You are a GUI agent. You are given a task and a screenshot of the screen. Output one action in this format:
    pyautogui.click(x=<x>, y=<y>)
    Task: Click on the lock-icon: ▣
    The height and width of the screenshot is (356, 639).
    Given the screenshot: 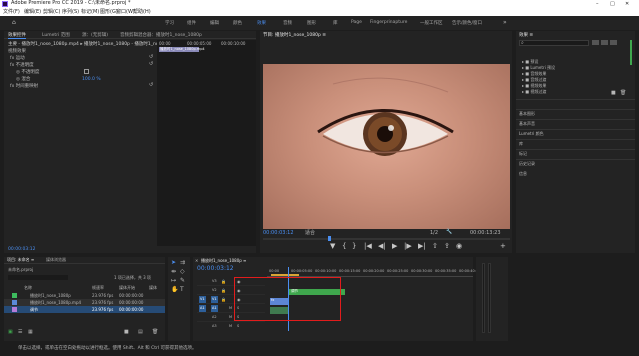 What is the action you would take?
    pyautogui.click(x=10, y=332)
    